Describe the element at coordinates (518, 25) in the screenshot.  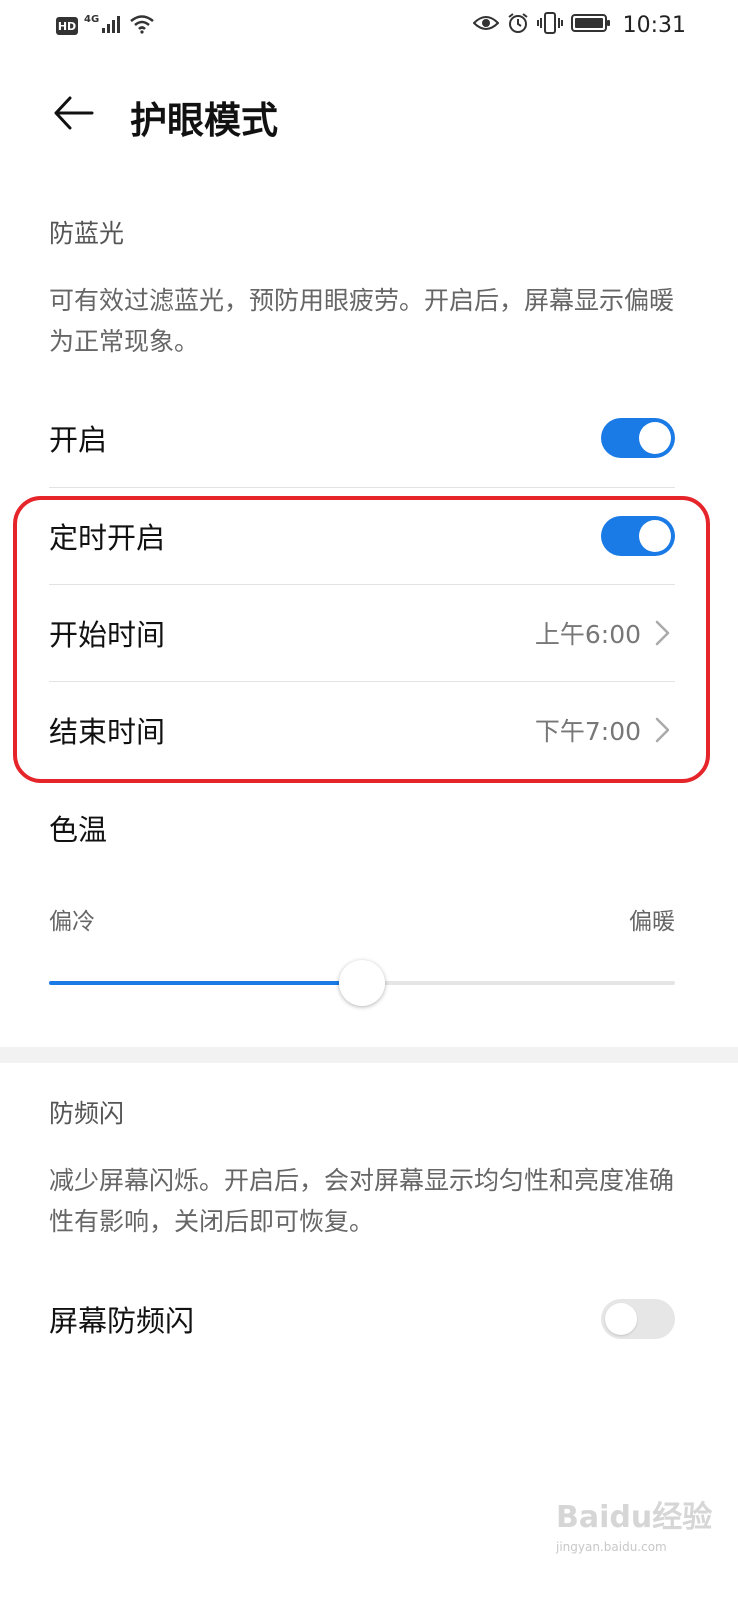
I see `alarm-icon` at that location.